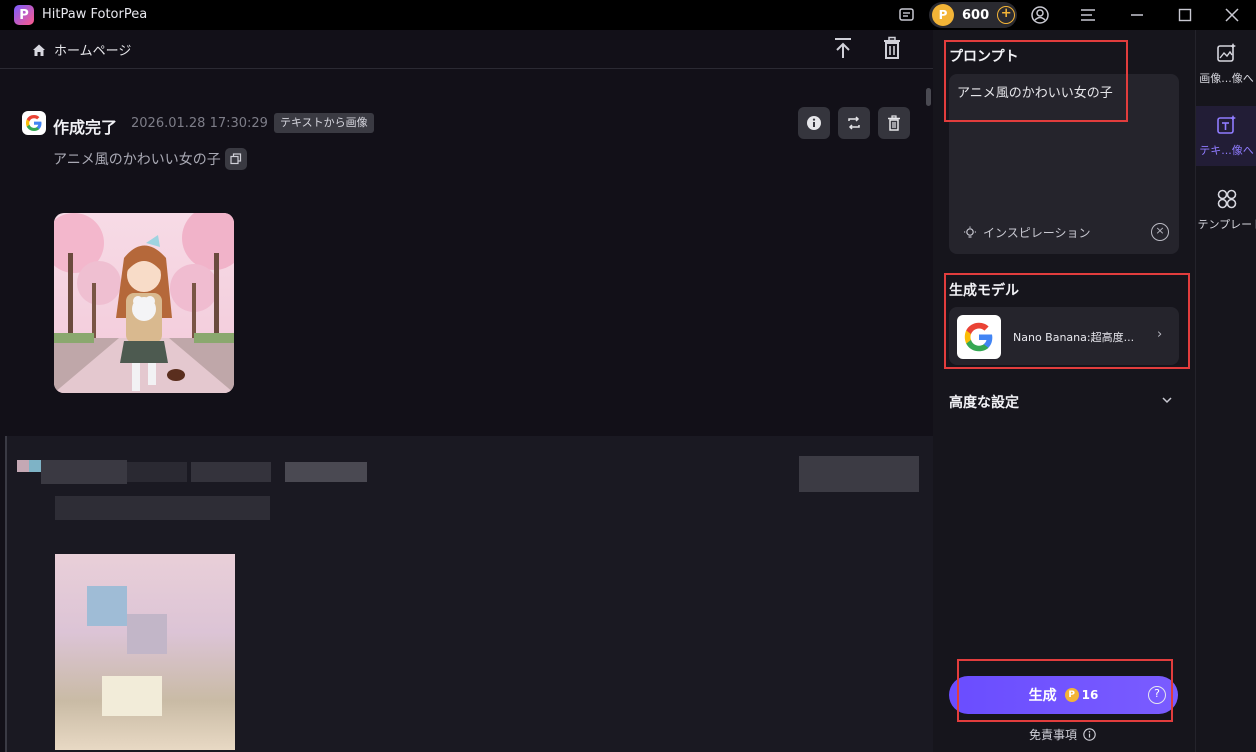 The image size is (1256, 752). I want to click on regenerate-button, so click(854, 123).